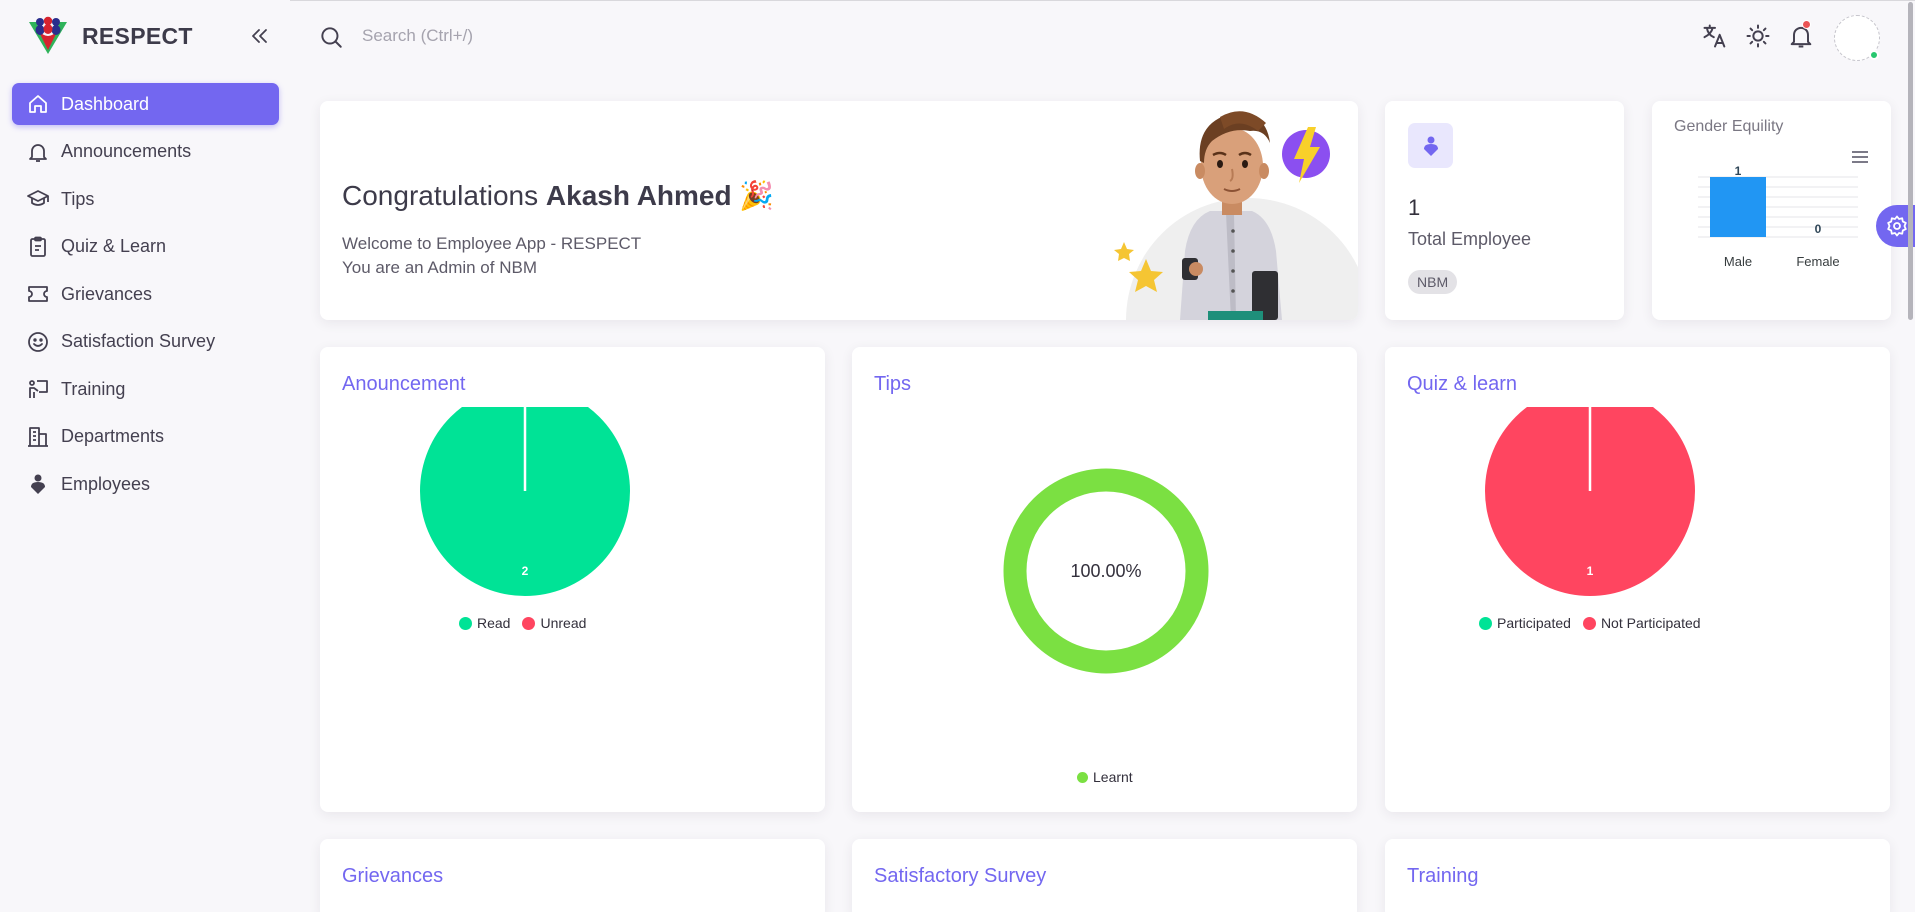 The height and width of the screenshot is (912, 1915). What do you see at coordinates (107, 293) in the screenshot?
I see `sidebar-item-label: Grievances` at bounding box center [107, 293].